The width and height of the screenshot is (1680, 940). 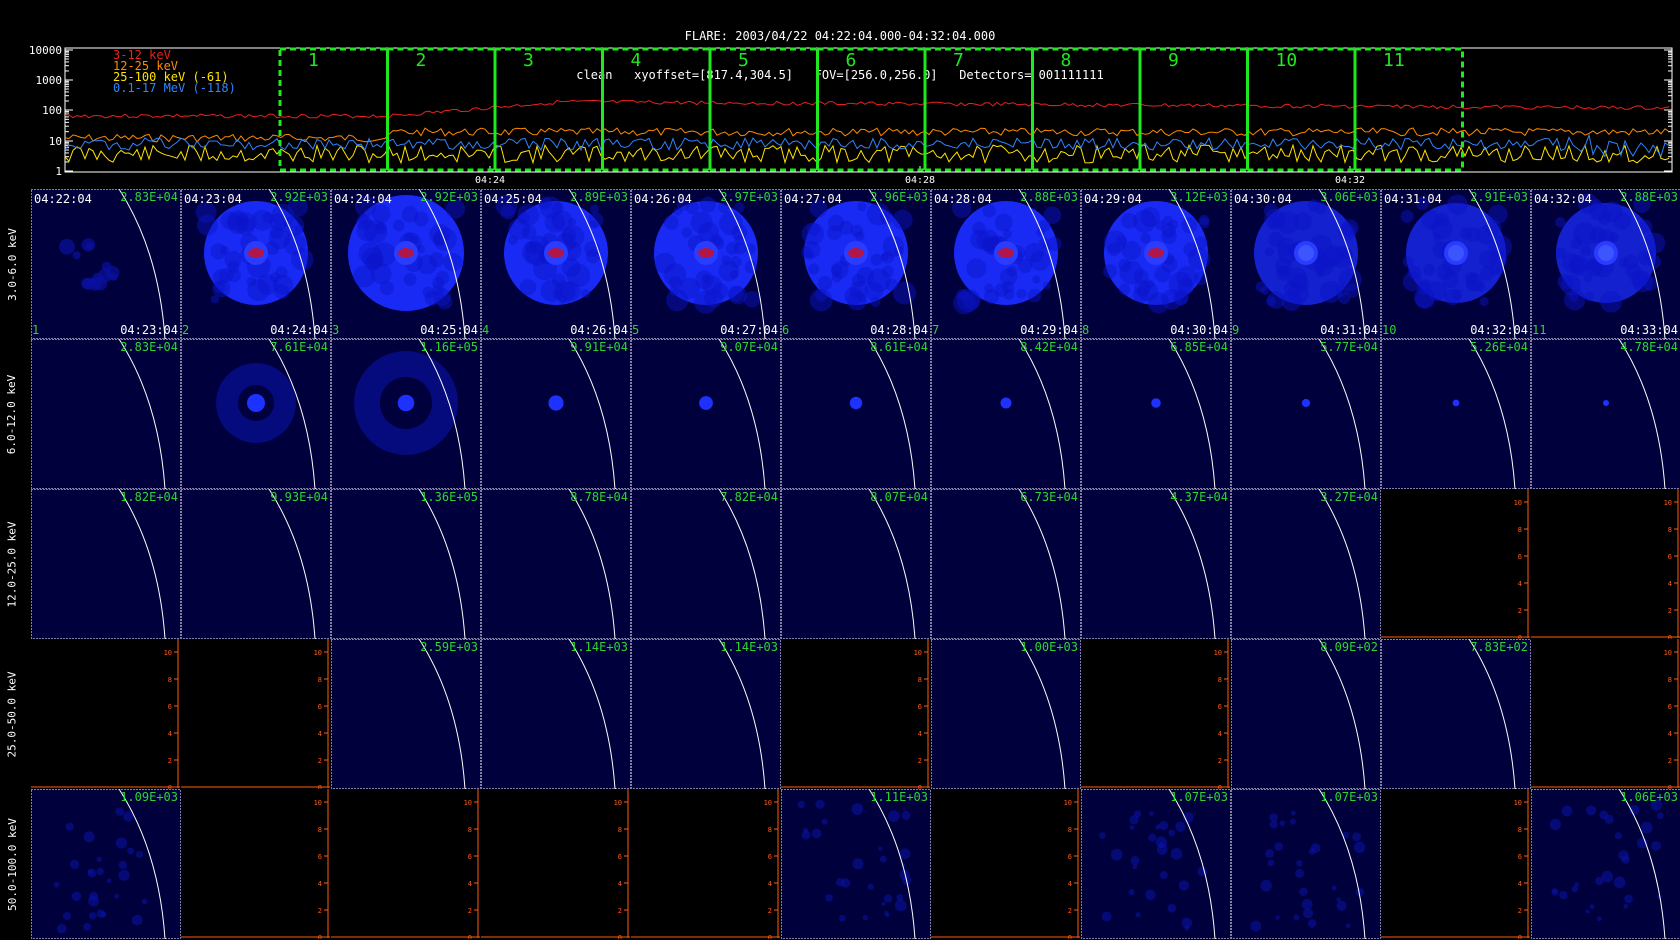 I want to click on image-panel: 7.61E+04, so click(x=256, y=414).